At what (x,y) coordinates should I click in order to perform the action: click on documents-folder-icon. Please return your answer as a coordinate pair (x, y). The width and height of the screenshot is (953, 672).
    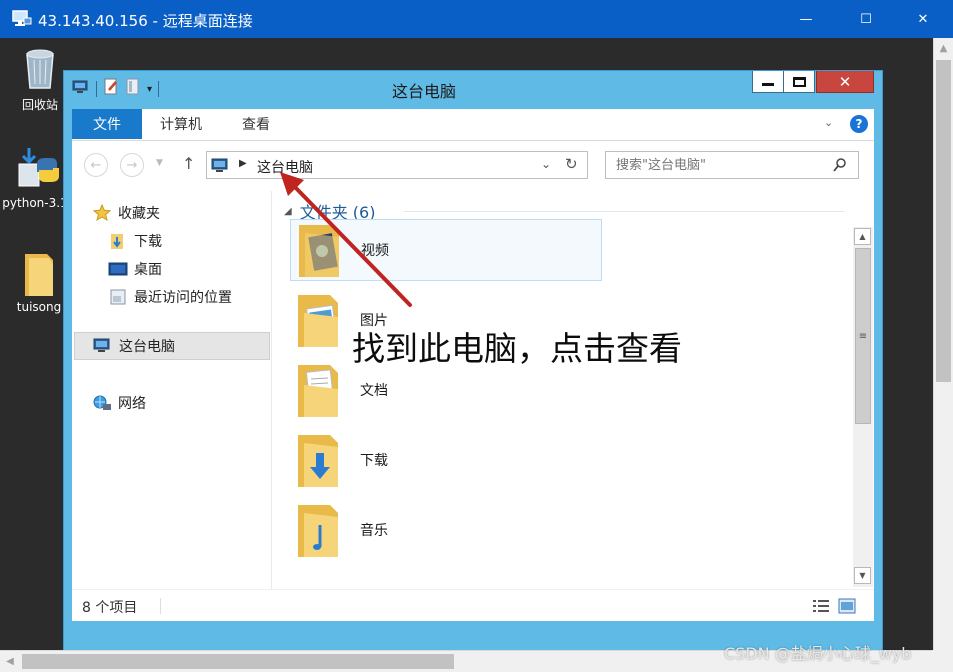
    Looking at the image, I should click on (320, 390).